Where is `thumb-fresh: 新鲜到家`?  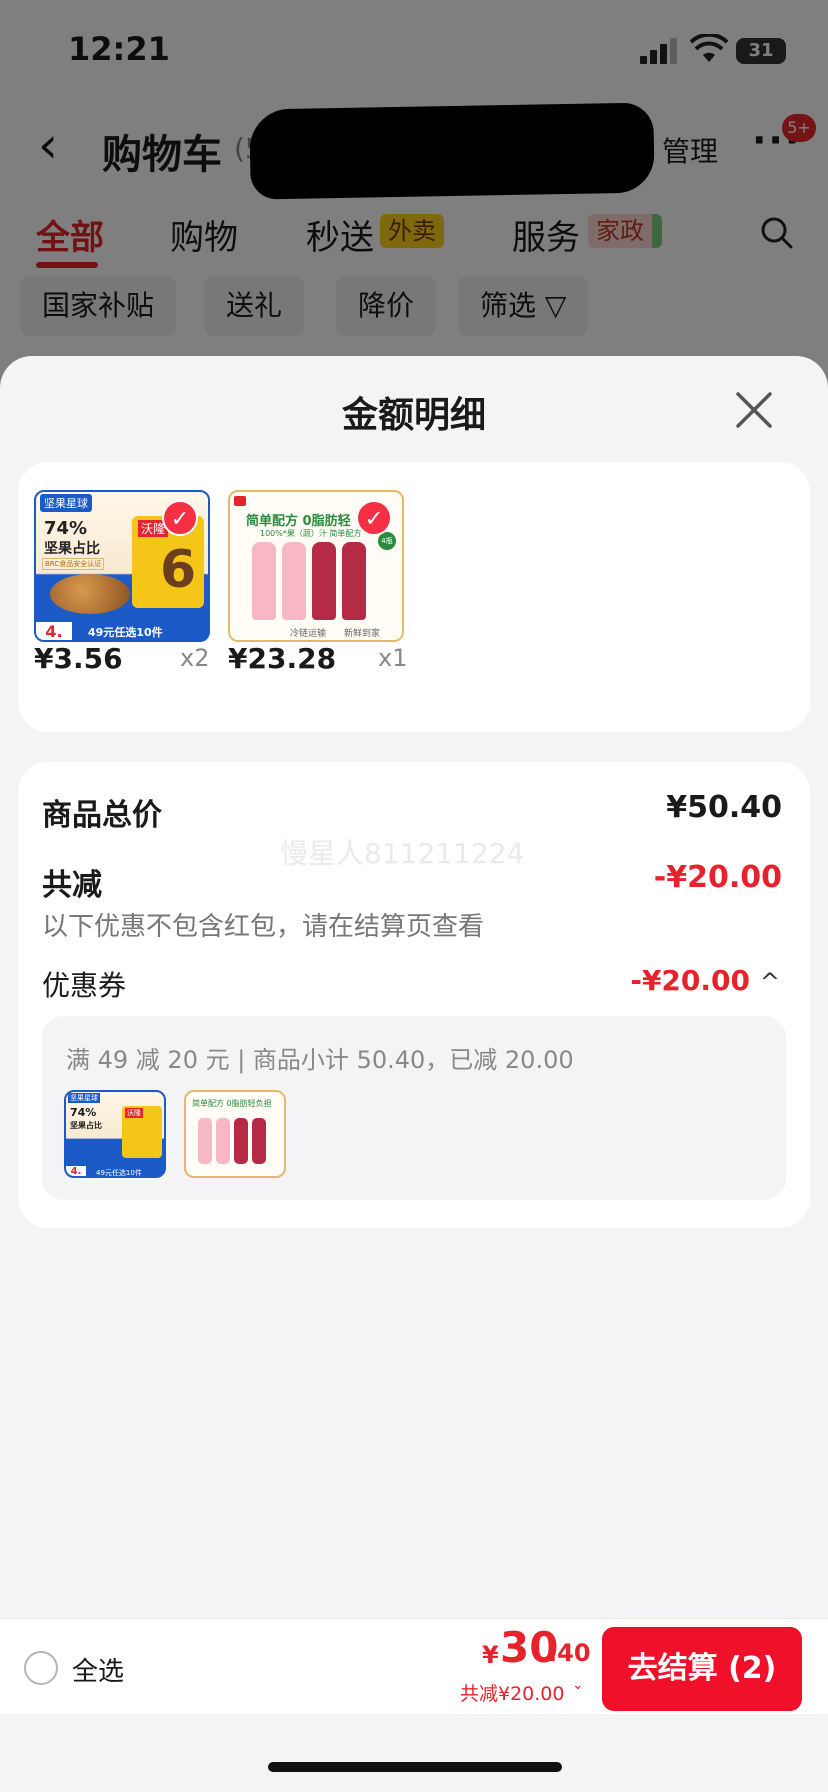
thumb-fresh: 新鲜到家 is located at coordinates (362, 634).